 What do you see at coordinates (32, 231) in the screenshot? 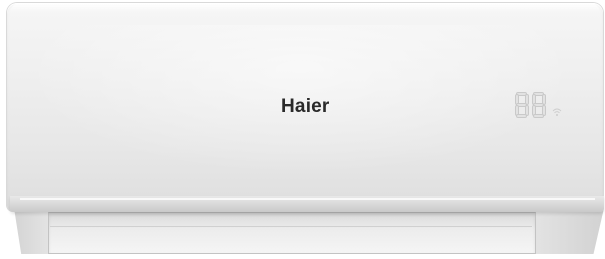
I see `outlet-side-left` at bounding box center [32, 231].